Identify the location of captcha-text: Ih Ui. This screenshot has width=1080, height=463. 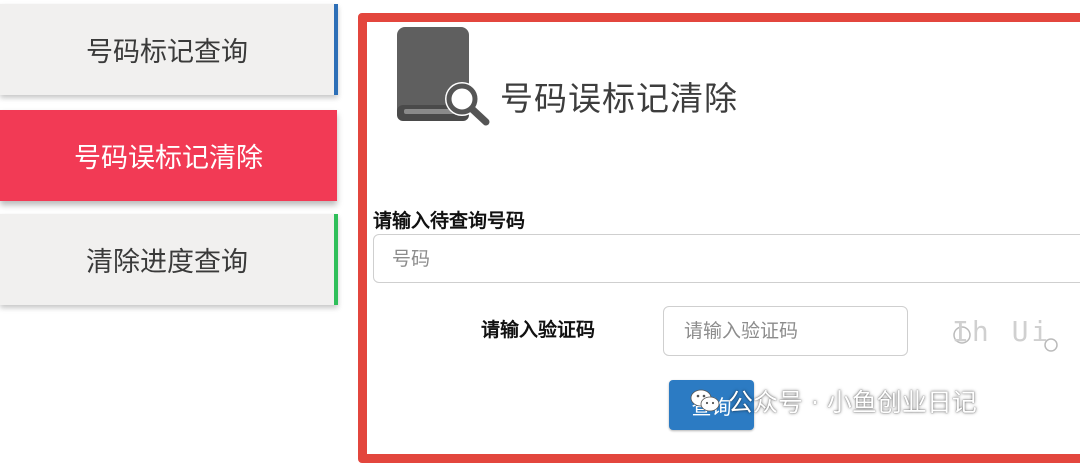
(1001, 331).